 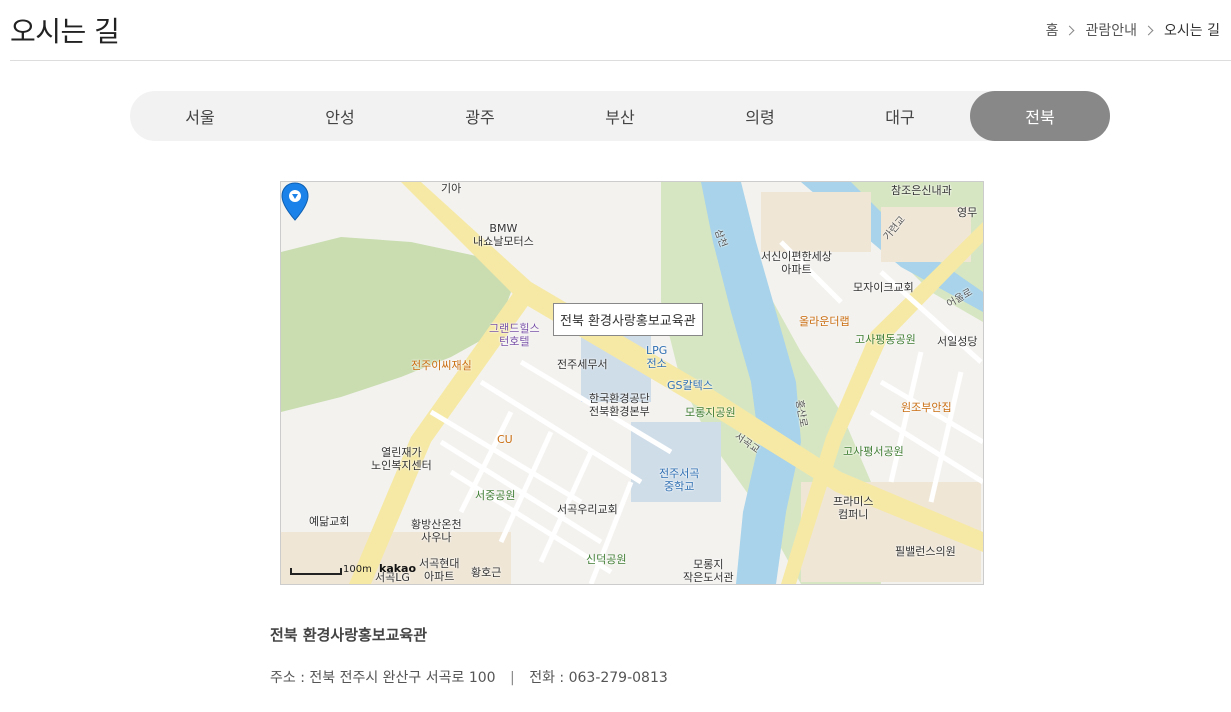 What do you see at coordinates (329, 521) in the screenshot?
I see `map-label-yedam: 예닮교회` at bounding box center [329, 521].